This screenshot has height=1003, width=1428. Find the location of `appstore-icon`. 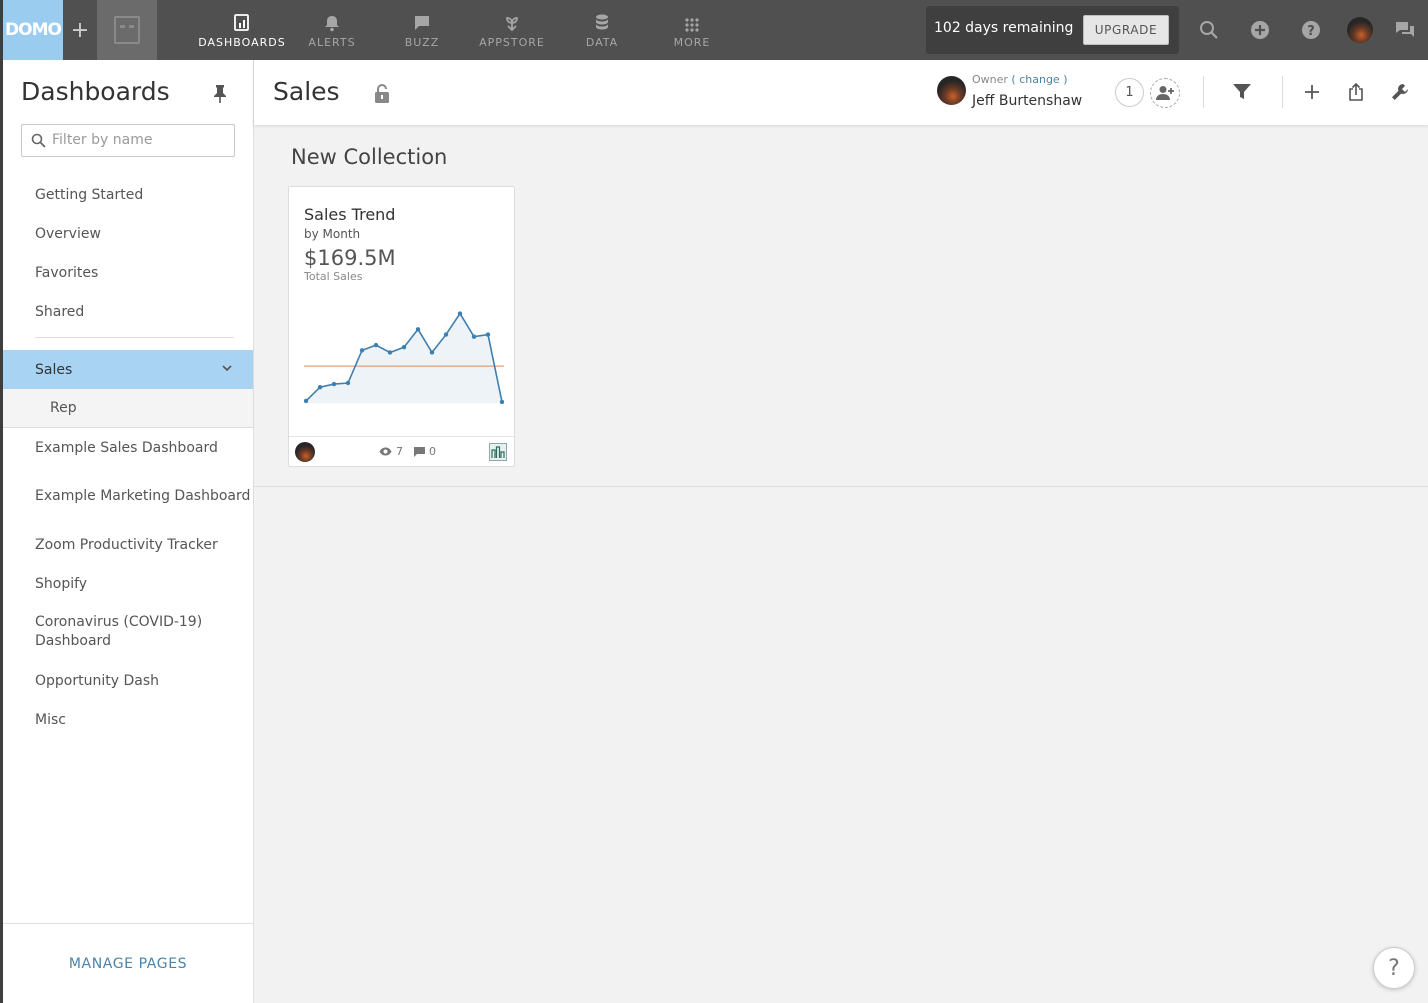

appstore-icon is located at coordinates (512, 22).